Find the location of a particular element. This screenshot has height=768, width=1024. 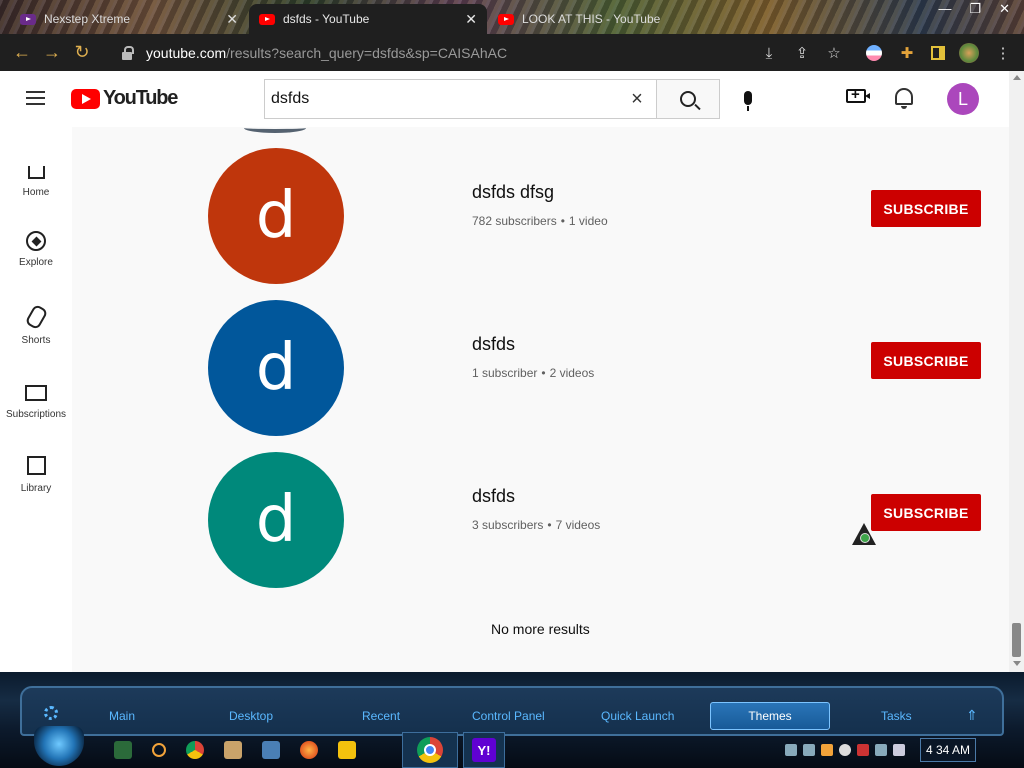

reload-icon: ↻ is located at coordinates (82, 53).